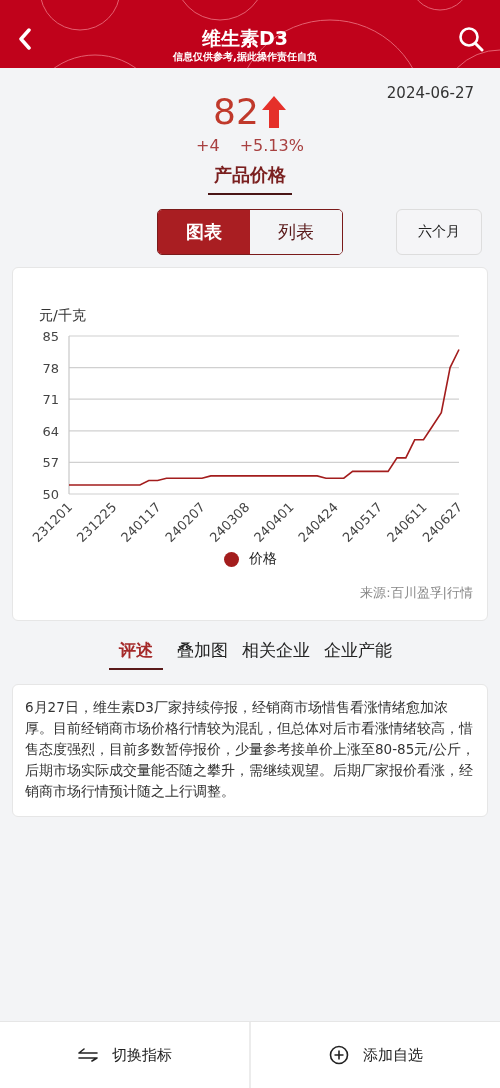  I want to click on y-tick-label: 71, so click(50, 400).